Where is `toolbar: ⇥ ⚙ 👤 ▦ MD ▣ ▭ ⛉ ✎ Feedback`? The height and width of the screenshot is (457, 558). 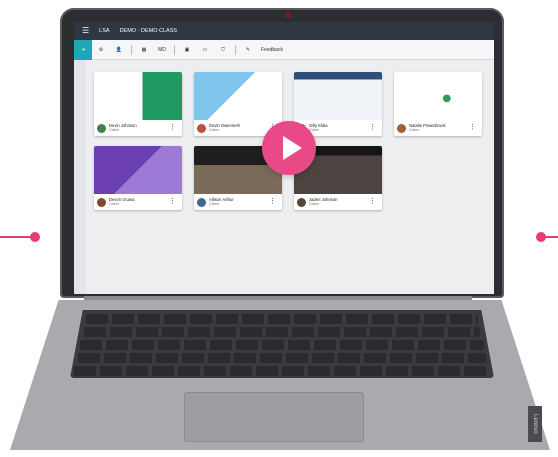 toolbar: ⇥ ⚙ 👤 ▦ MD ▣ ▭ ⛉ ✎ Feedback is located at coordinates (284, 49).